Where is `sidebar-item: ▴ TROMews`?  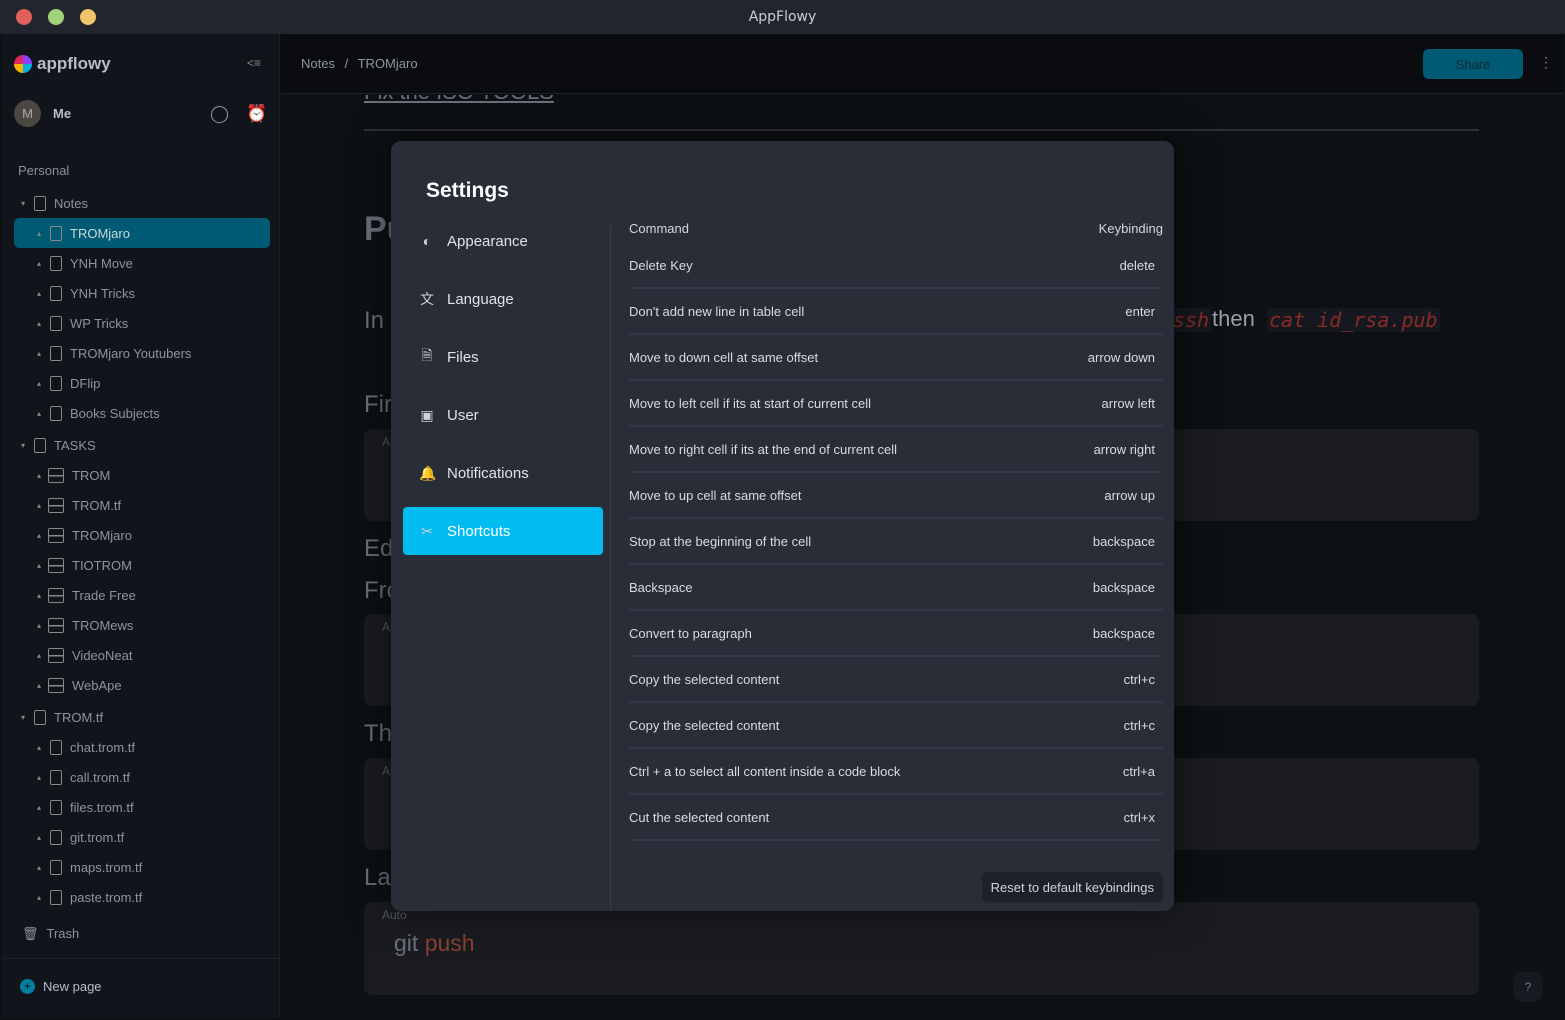 sidebar-item: ▴ TROMews is located at coordinates (142, 625).